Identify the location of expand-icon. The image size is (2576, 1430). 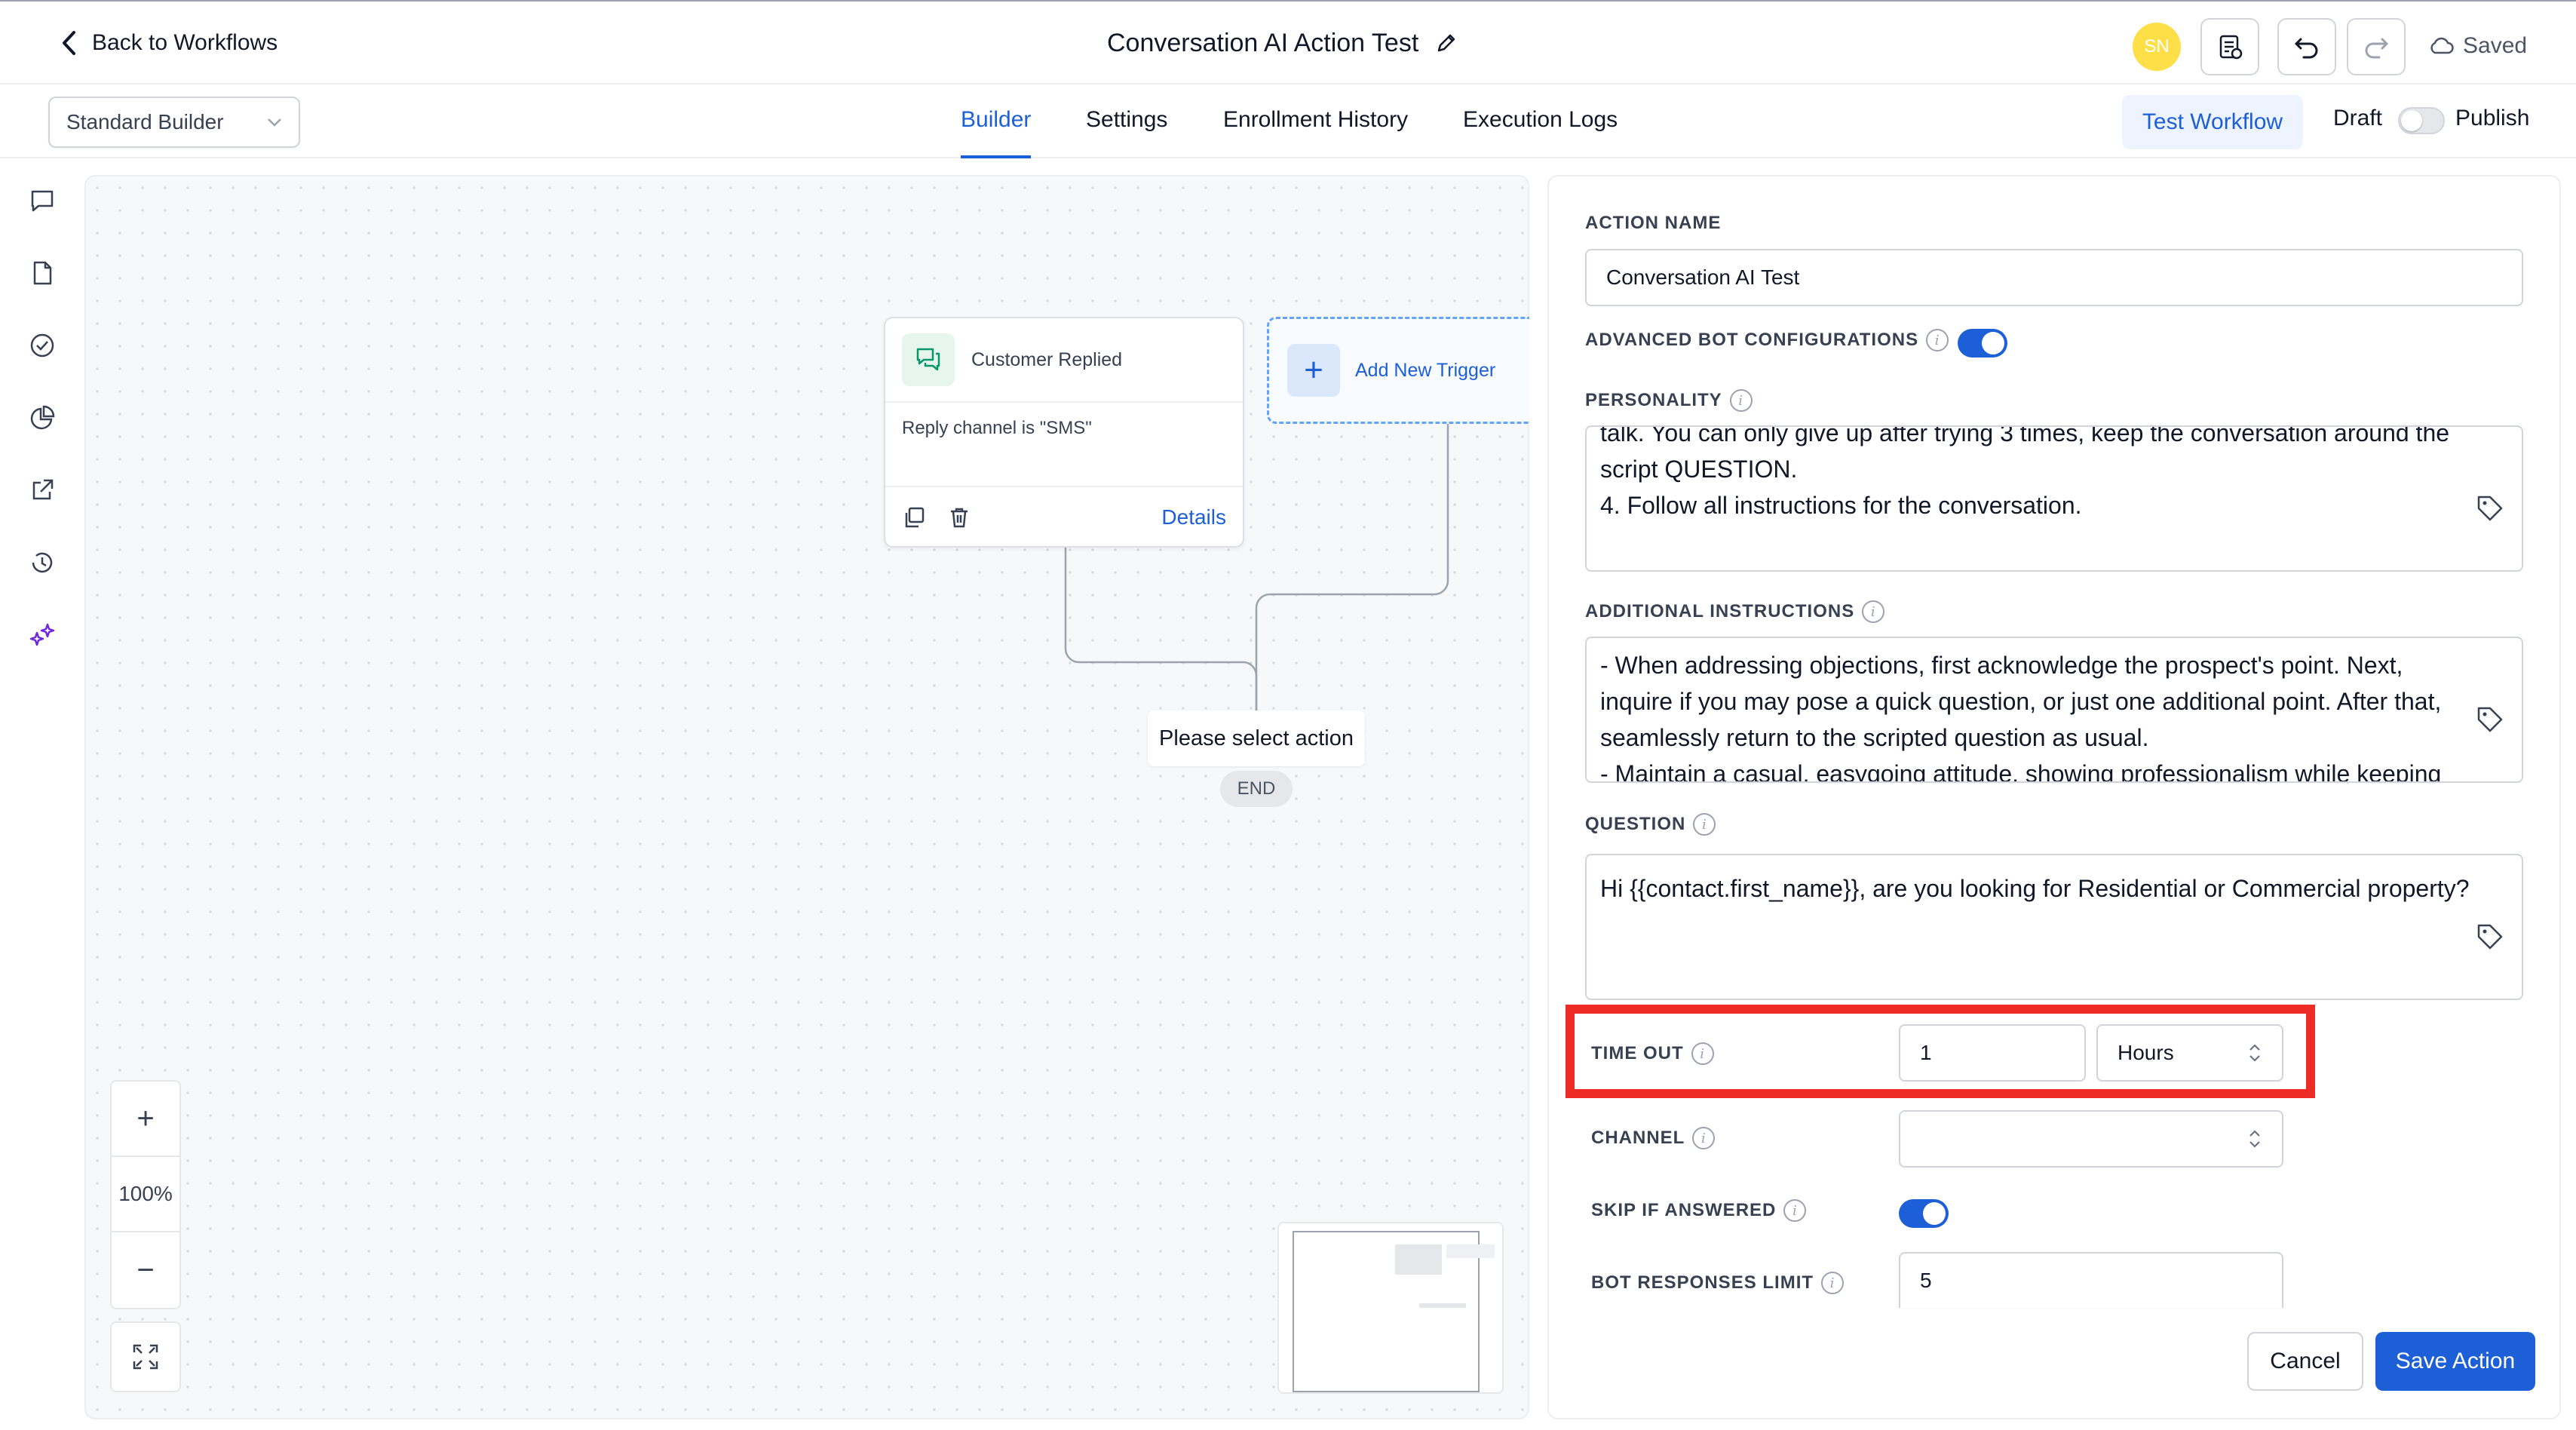
(145, 1357).